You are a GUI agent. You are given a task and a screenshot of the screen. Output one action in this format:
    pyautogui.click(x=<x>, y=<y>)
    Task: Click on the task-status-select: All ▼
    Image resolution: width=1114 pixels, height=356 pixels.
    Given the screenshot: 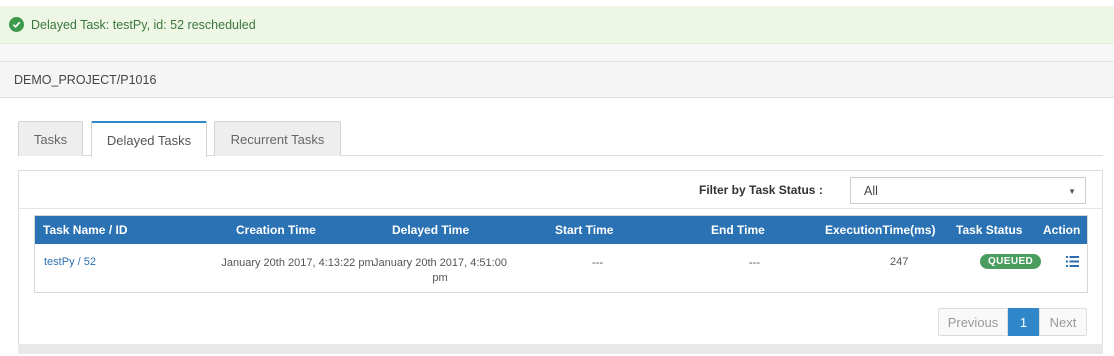 What is the action you would take?
    pyautogui.click(x=968, y=190)
    